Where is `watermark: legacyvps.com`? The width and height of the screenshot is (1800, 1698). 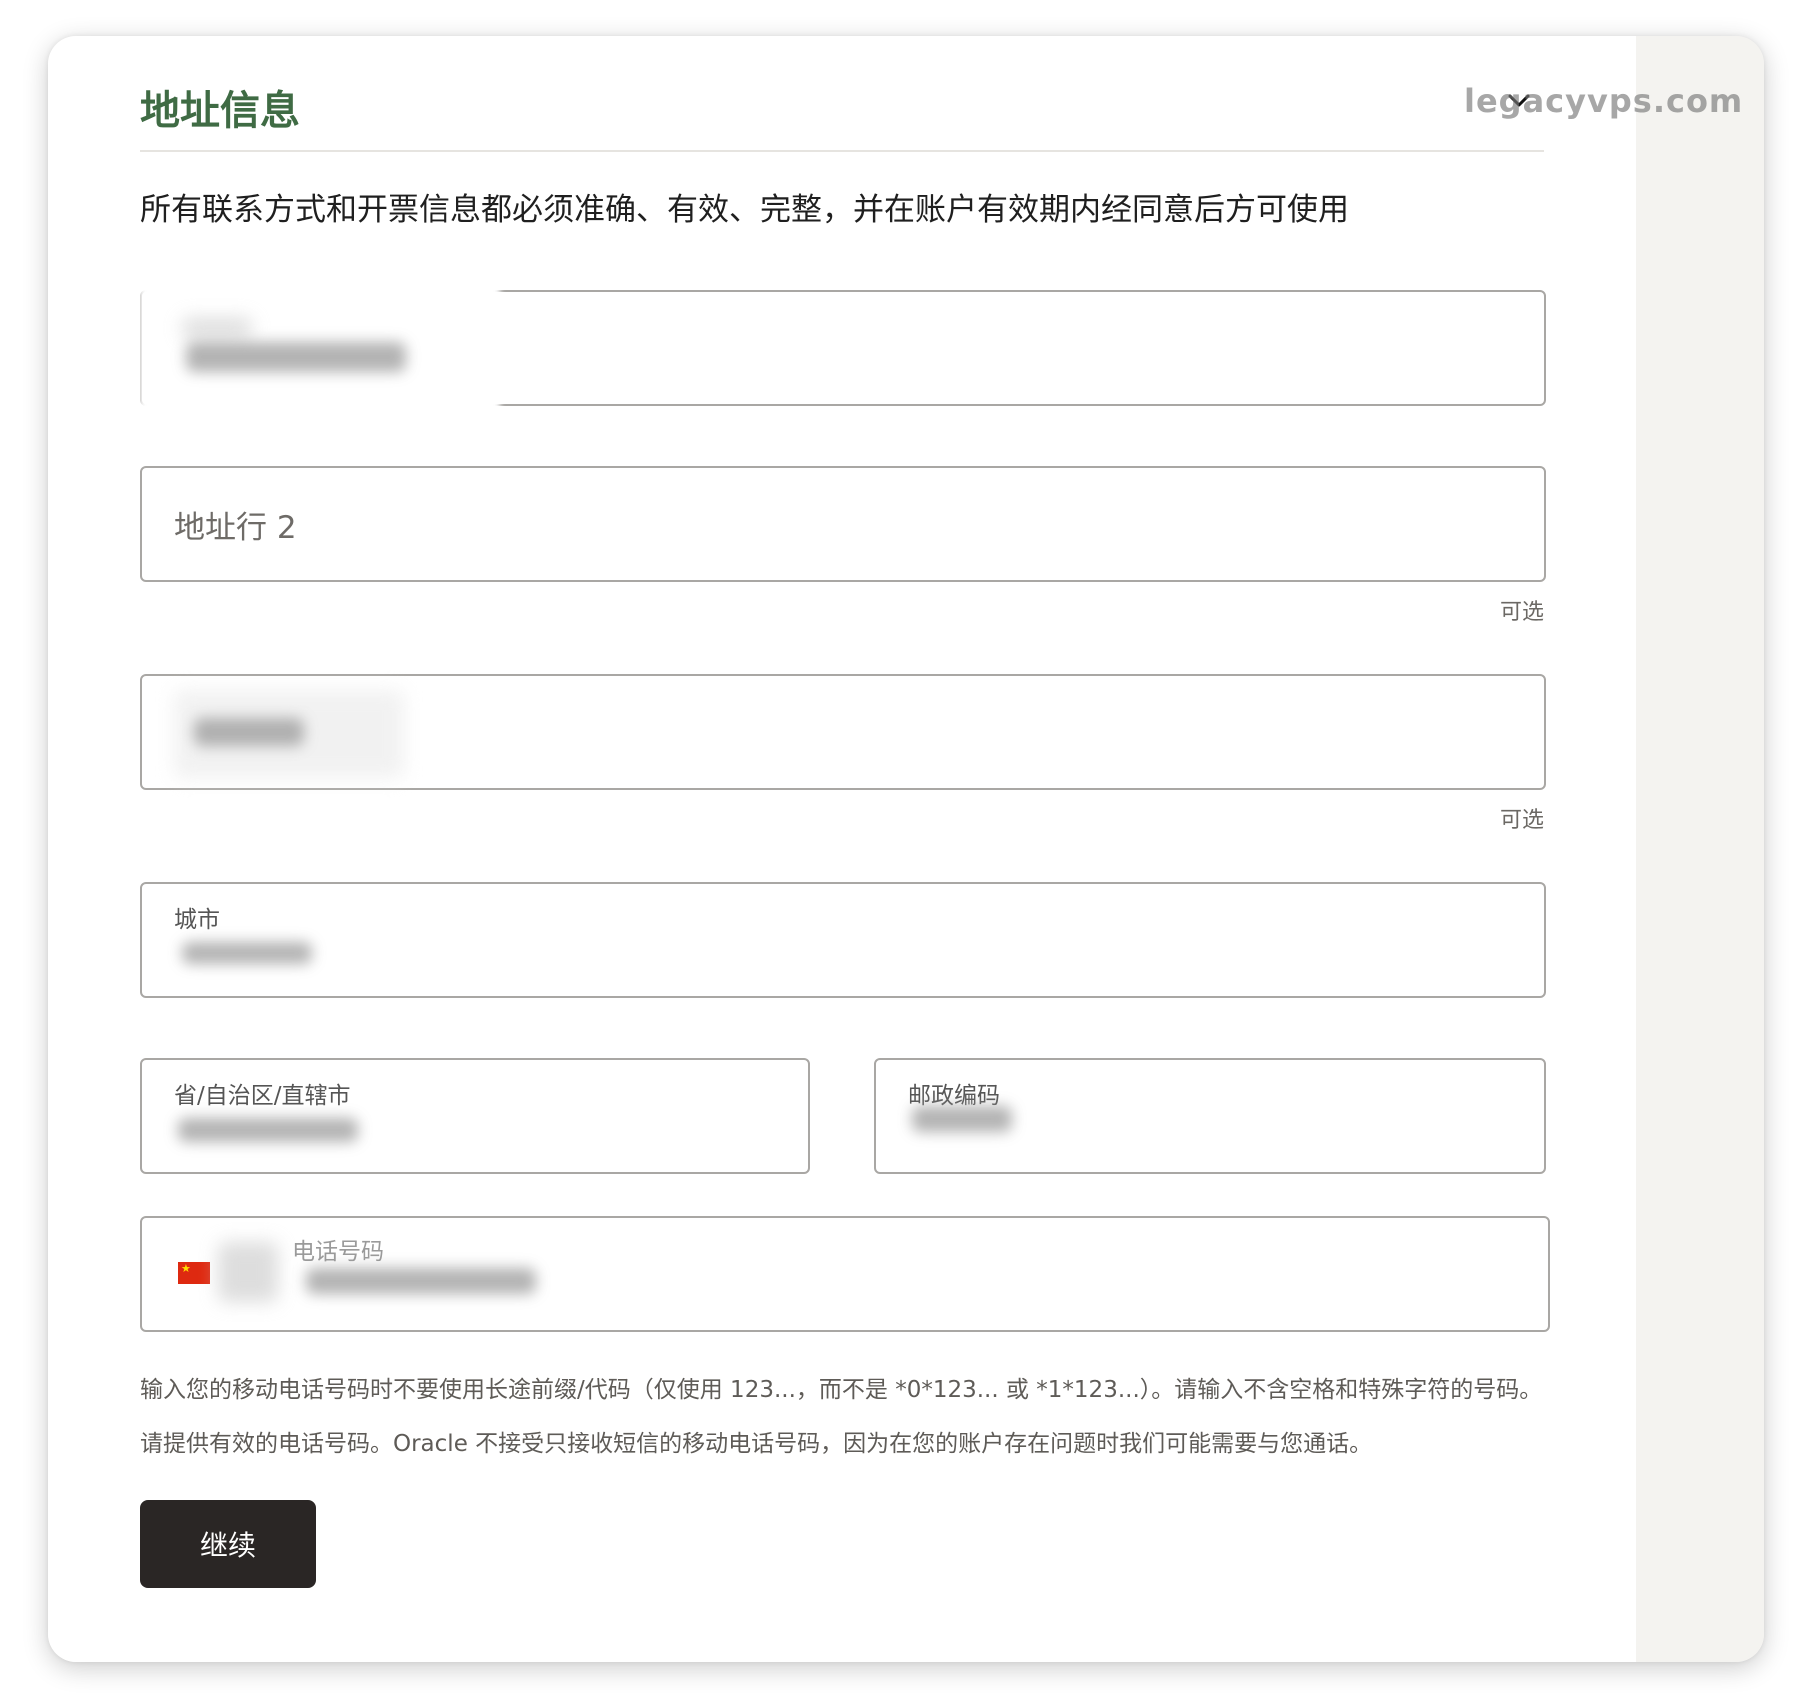
watermark: legacyvps.com is located at coordinates (1604, 101).